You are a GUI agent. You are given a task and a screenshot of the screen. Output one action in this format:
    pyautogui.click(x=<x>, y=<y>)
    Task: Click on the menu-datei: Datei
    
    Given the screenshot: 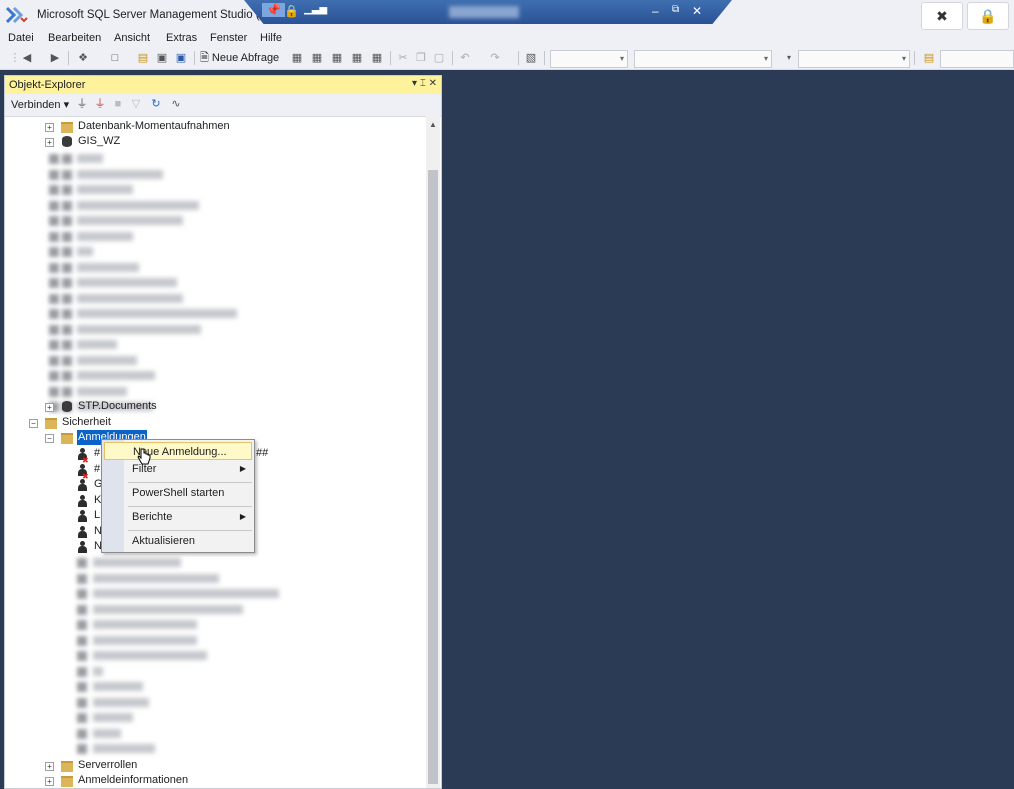 What is the action you would take?
    pyautogui.click(x=21, y=38)
    